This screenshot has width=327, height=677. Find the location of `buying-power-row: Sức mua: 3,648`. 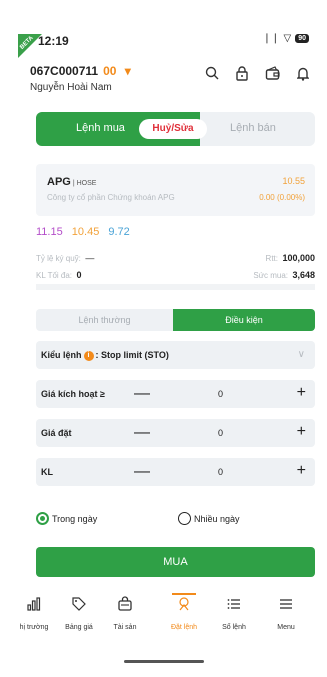

buying-power-row: Sức mua: 3,648 is located at coordinates (284, 274).